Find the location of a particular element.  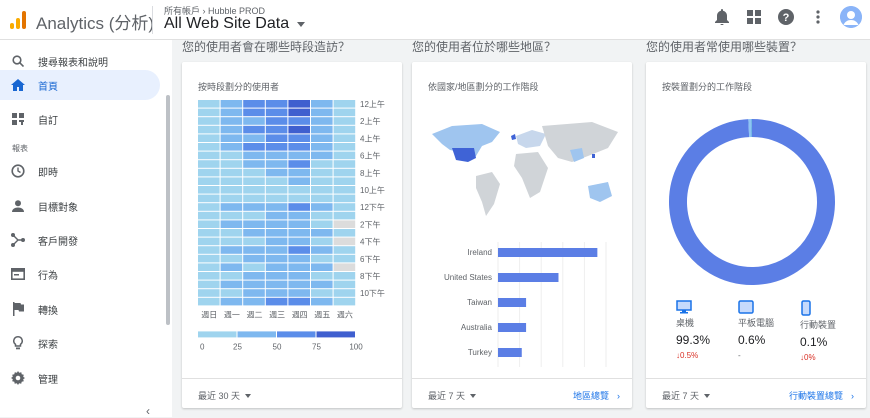

device-range-selector: 最近 7 天 is located at coordinates (686, 395).